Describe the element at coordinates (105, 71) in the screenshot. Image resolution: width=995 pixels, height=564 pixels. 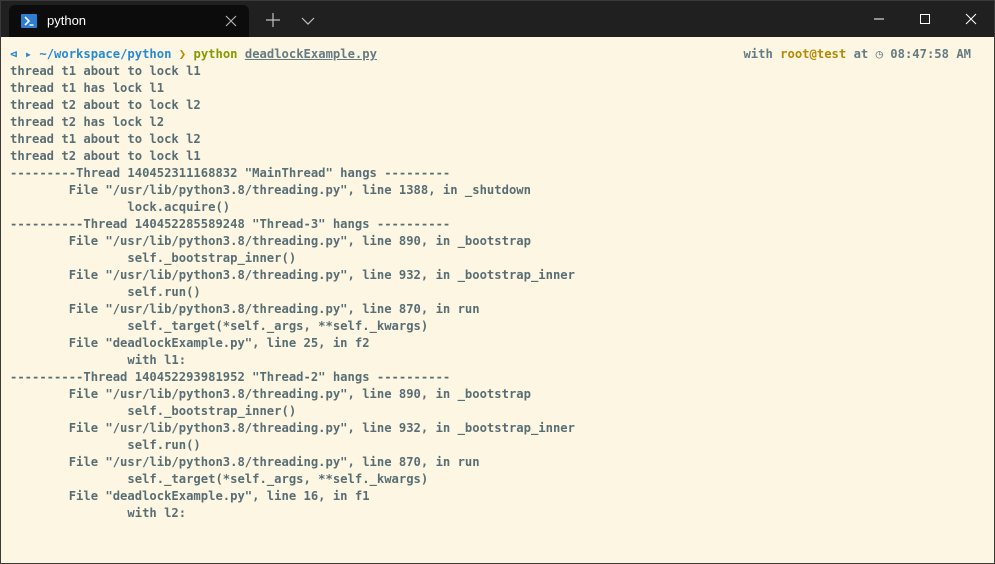
I see `output-line: thread t1 about to lock l1` at that location.